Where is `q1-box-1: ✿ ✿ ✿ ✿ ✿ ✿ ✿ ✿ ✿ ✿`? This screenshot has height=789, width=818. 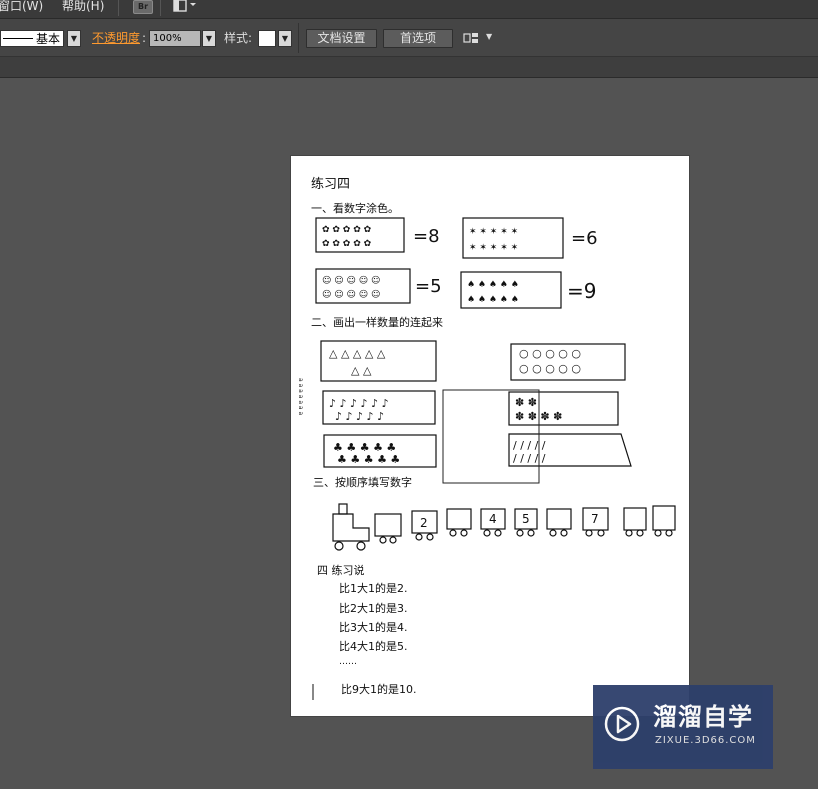 q1-box-1: ✿ ✿ ✿ ✿ ✿ ✿ ✿ ✿ ✿ ✿ is located at coordinates (360, 235).